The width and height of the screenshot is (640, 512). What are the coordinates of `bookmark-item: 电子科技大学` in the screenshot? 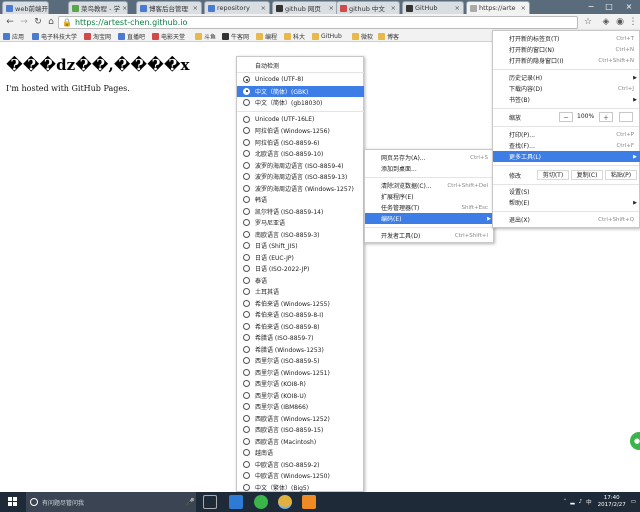 It's located at (54, 36).